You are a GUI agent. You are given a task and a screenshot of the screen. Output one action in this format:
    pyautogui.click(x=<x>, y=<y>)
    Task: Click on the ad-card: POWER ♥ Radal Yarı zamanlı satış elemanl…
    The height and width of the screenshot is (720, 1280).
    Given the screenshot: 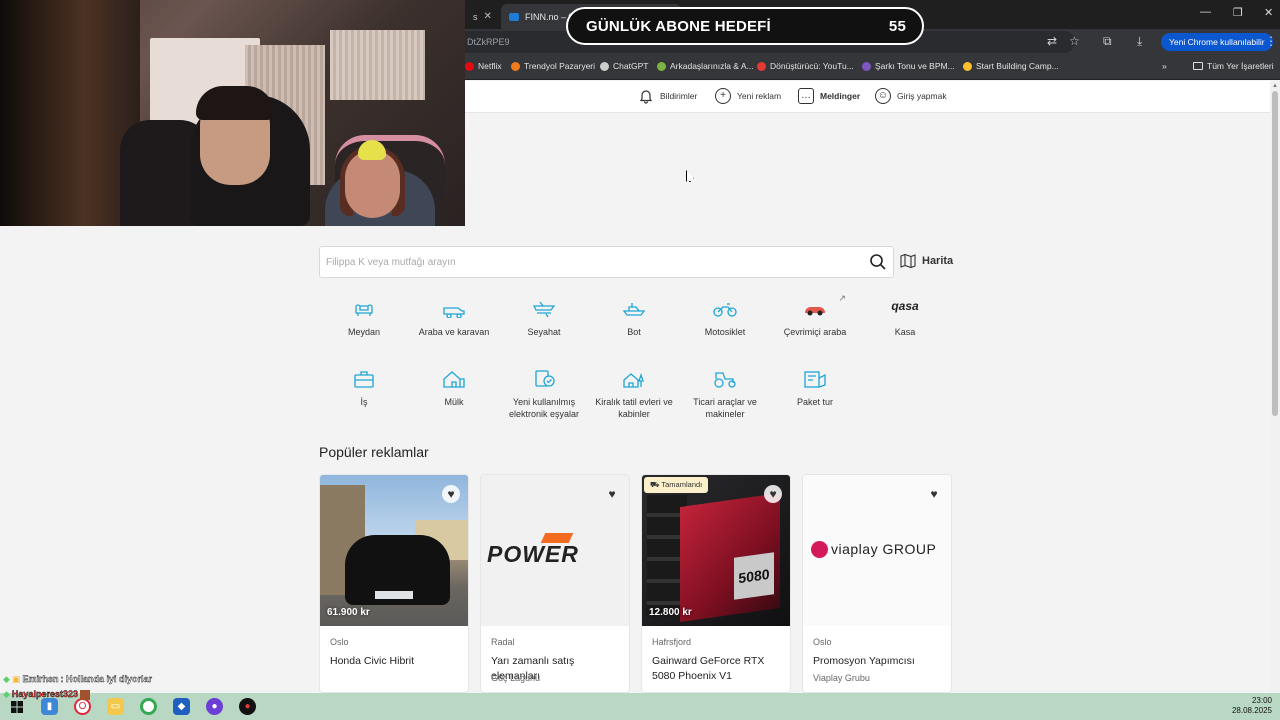 What is the action you would take?
    pyautogui.click(x=555, y=583)
    